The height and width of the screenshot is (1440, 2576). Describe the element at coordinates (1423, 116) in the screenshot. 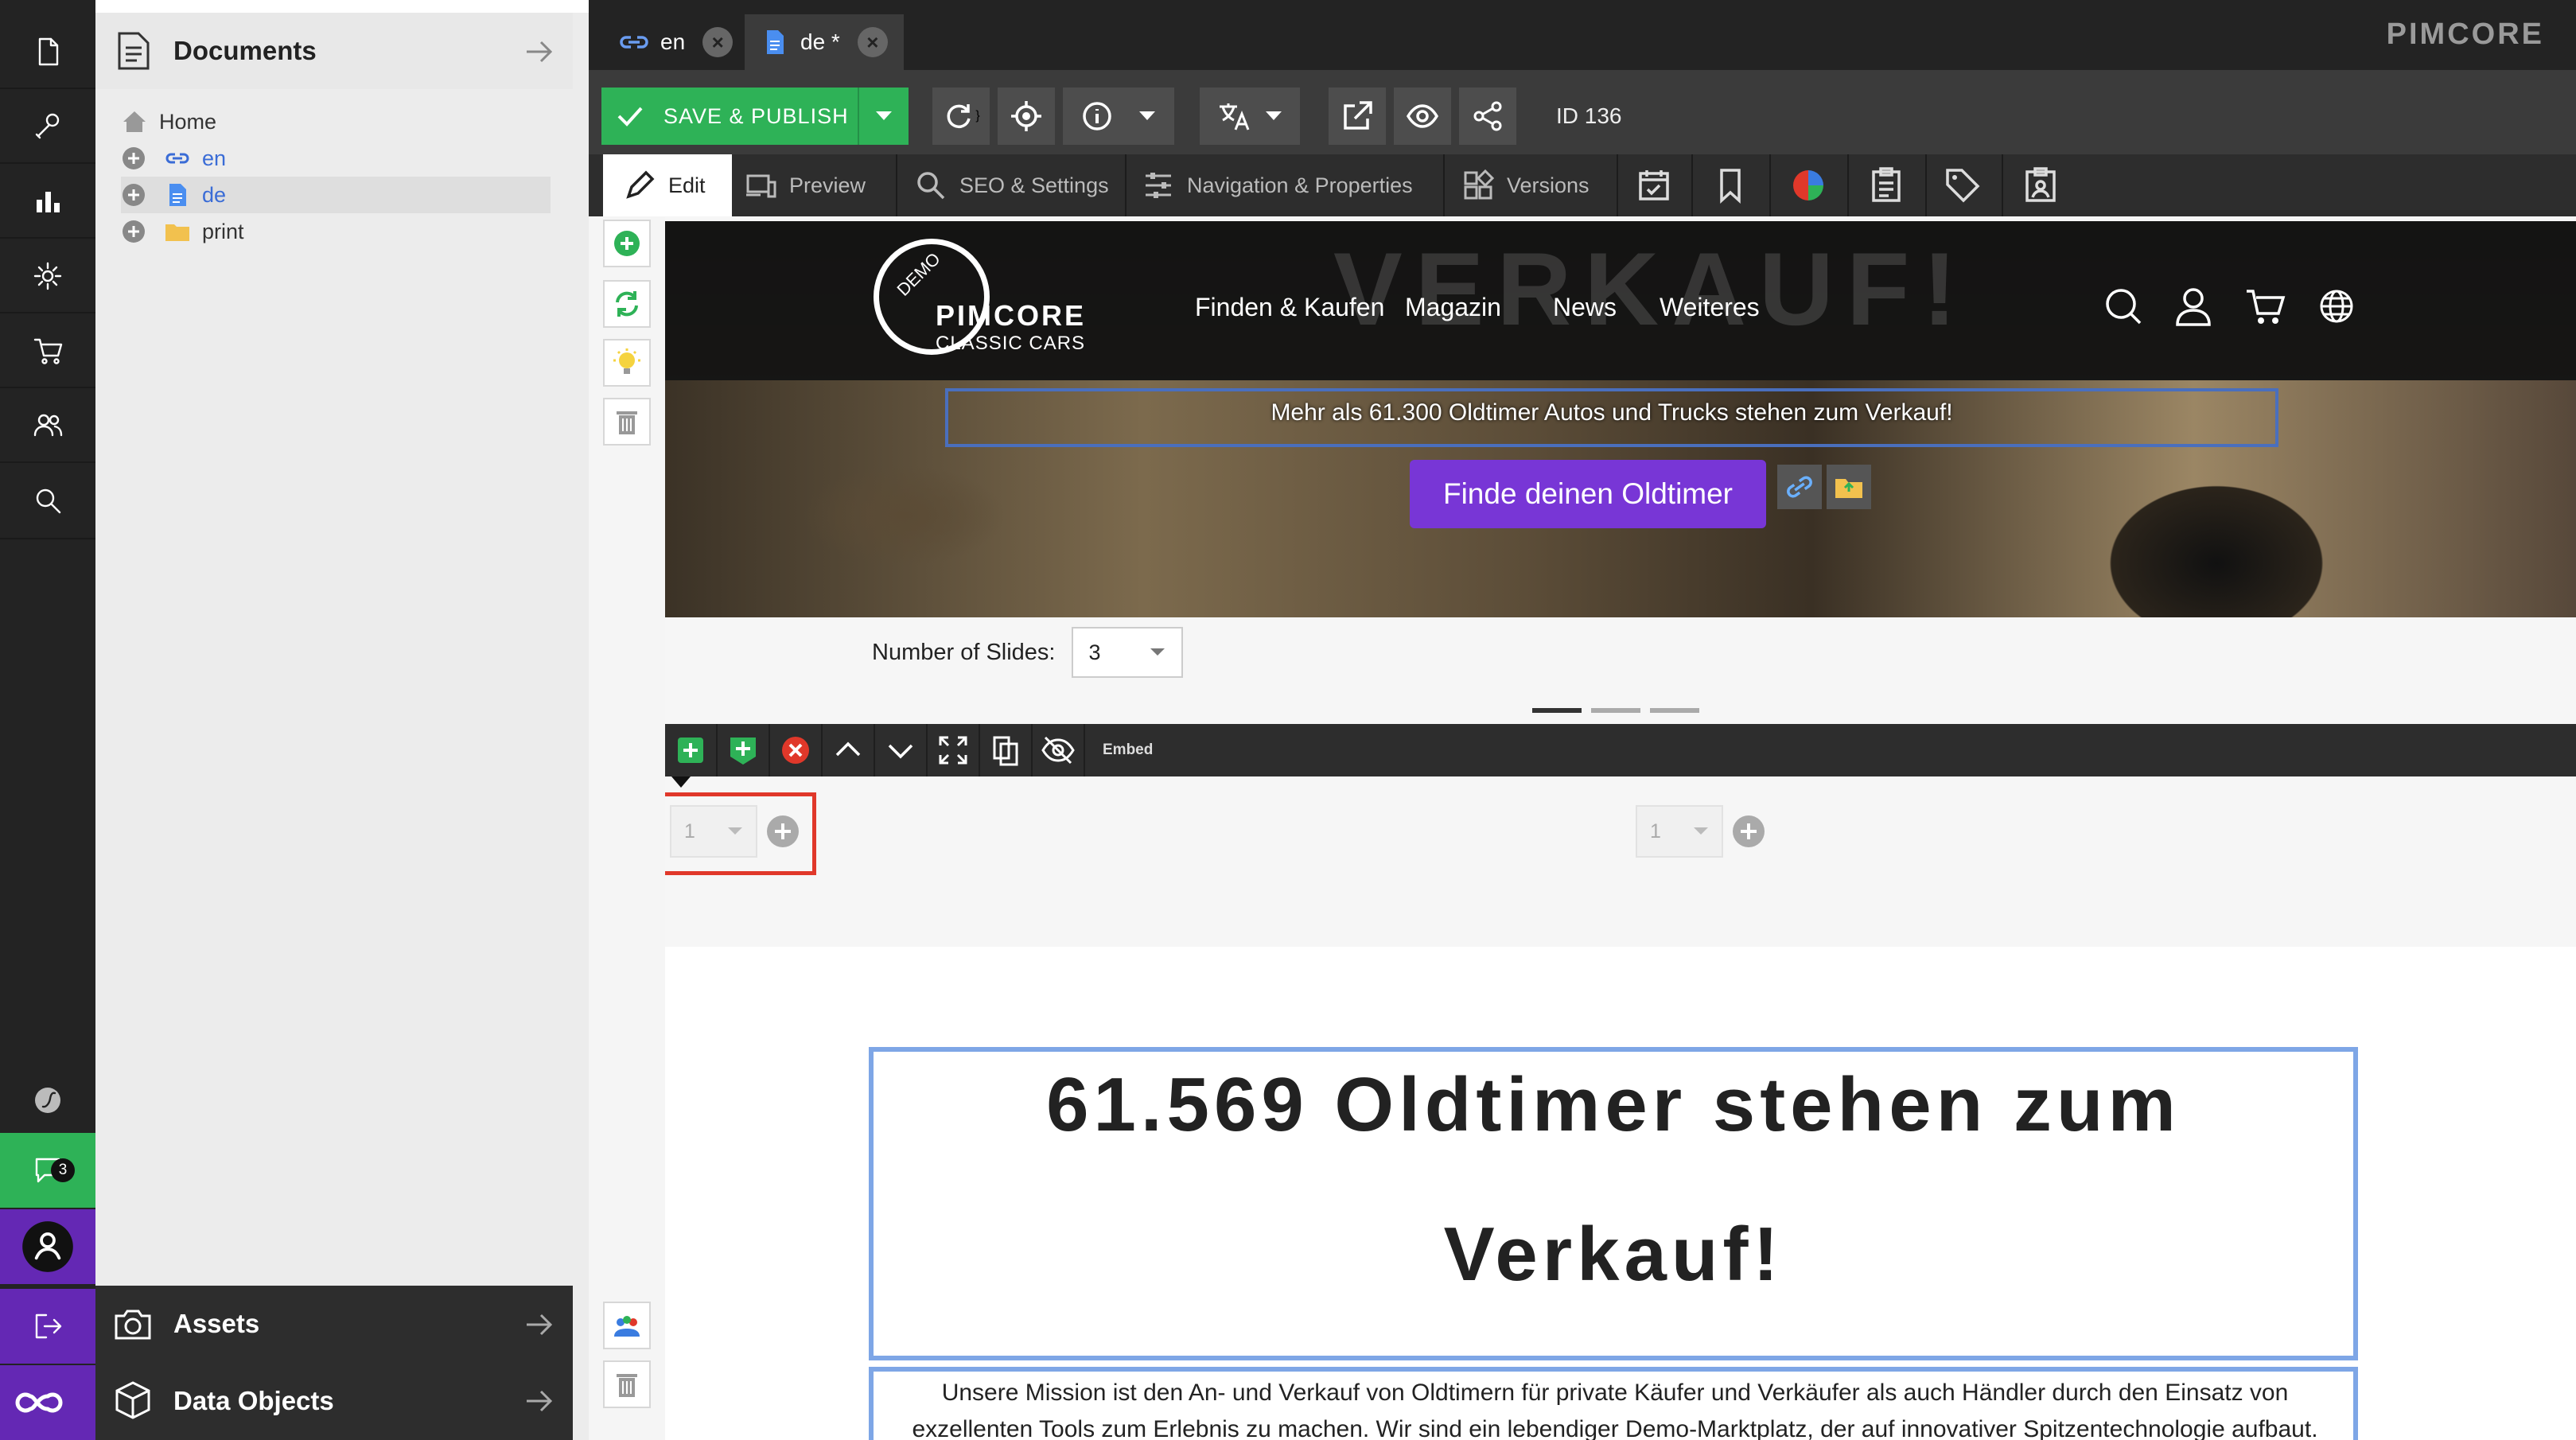

I see `preview-button` at that location.